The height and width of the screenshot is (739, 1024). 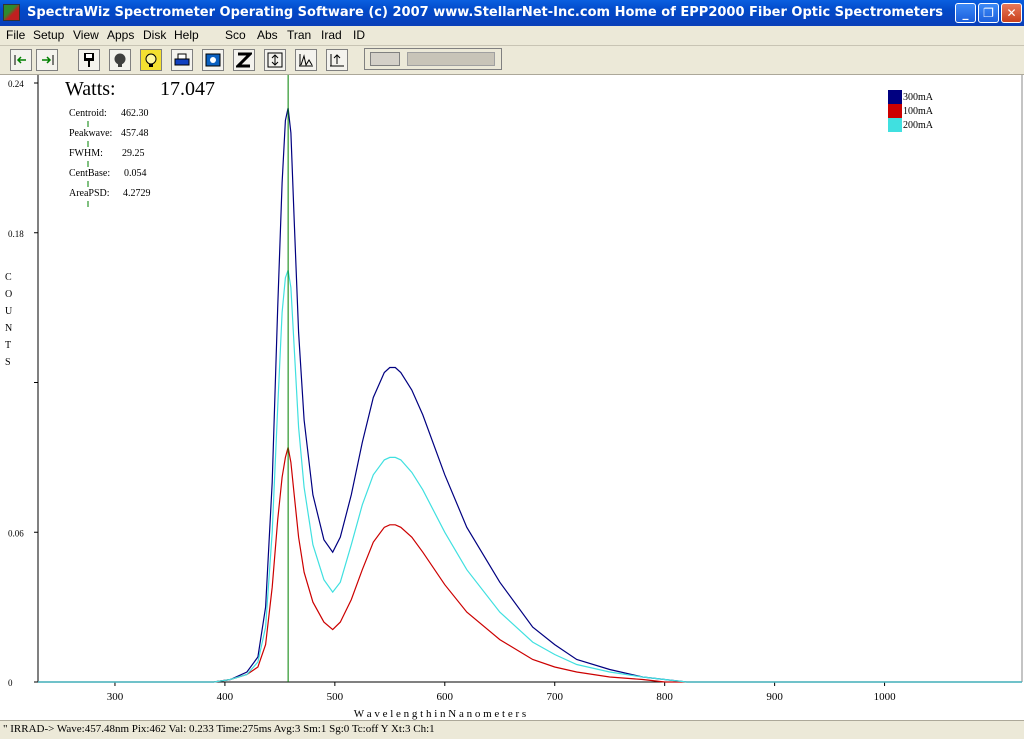 What do you see at coordinates (988, 13) in the screenshot?
I see `maximize-button: ❐` at bounding box center [988, 13].